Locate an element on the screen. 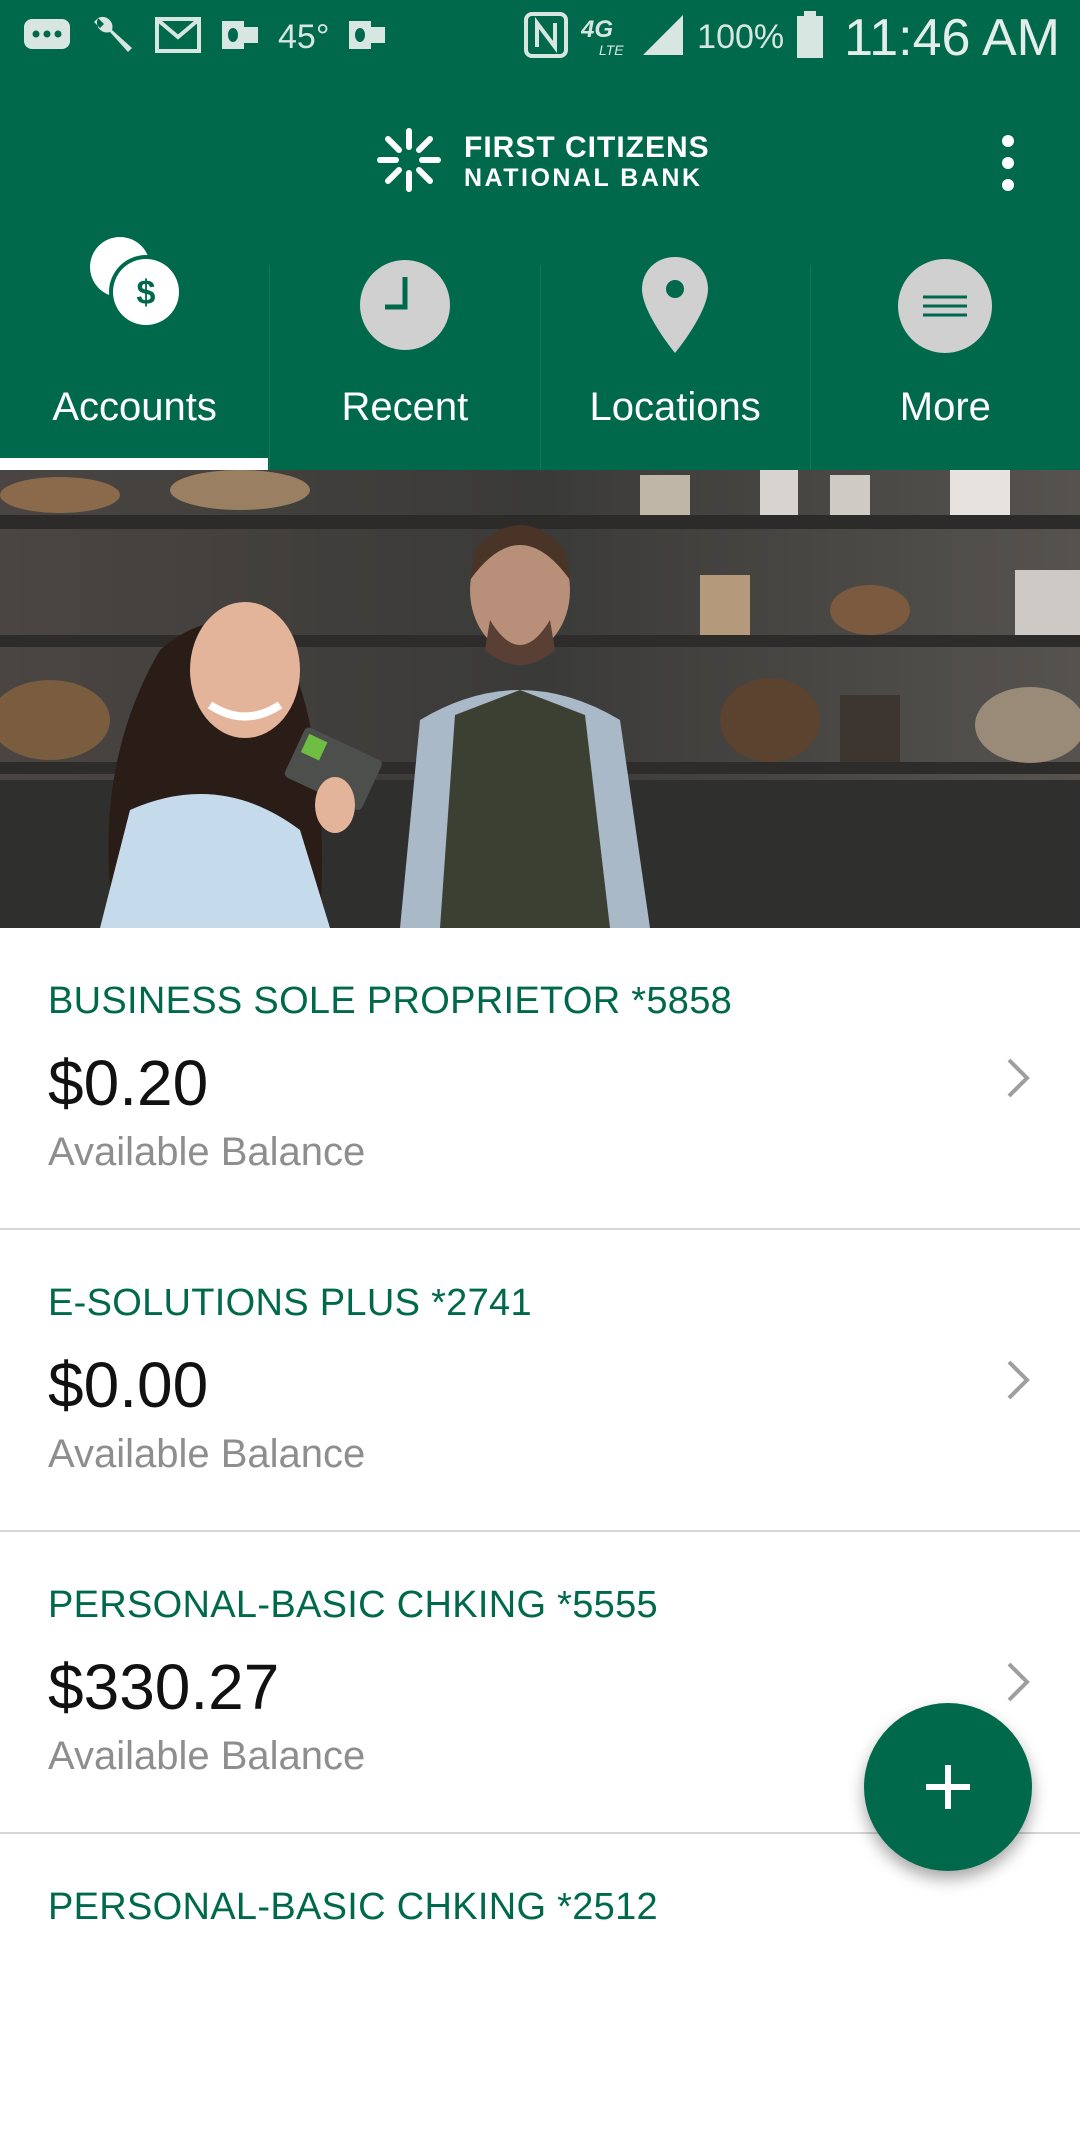 The width and height of the screenshot is (1080, 2134). account-balance: $330.27 is located at coordinates (164, 1687).